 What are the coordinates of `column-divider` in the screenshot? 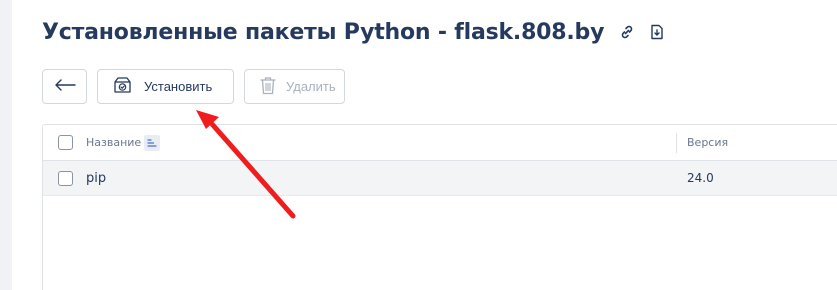 It's located at (676, 143).